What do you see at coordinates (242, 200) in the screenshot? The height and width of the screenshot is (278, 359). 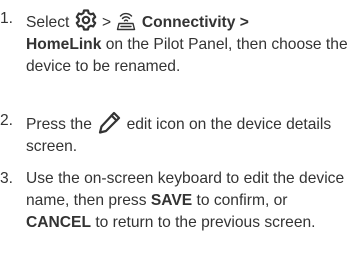 I see `step-text-mid: to confirm, or` at bounding box center [242, 200].